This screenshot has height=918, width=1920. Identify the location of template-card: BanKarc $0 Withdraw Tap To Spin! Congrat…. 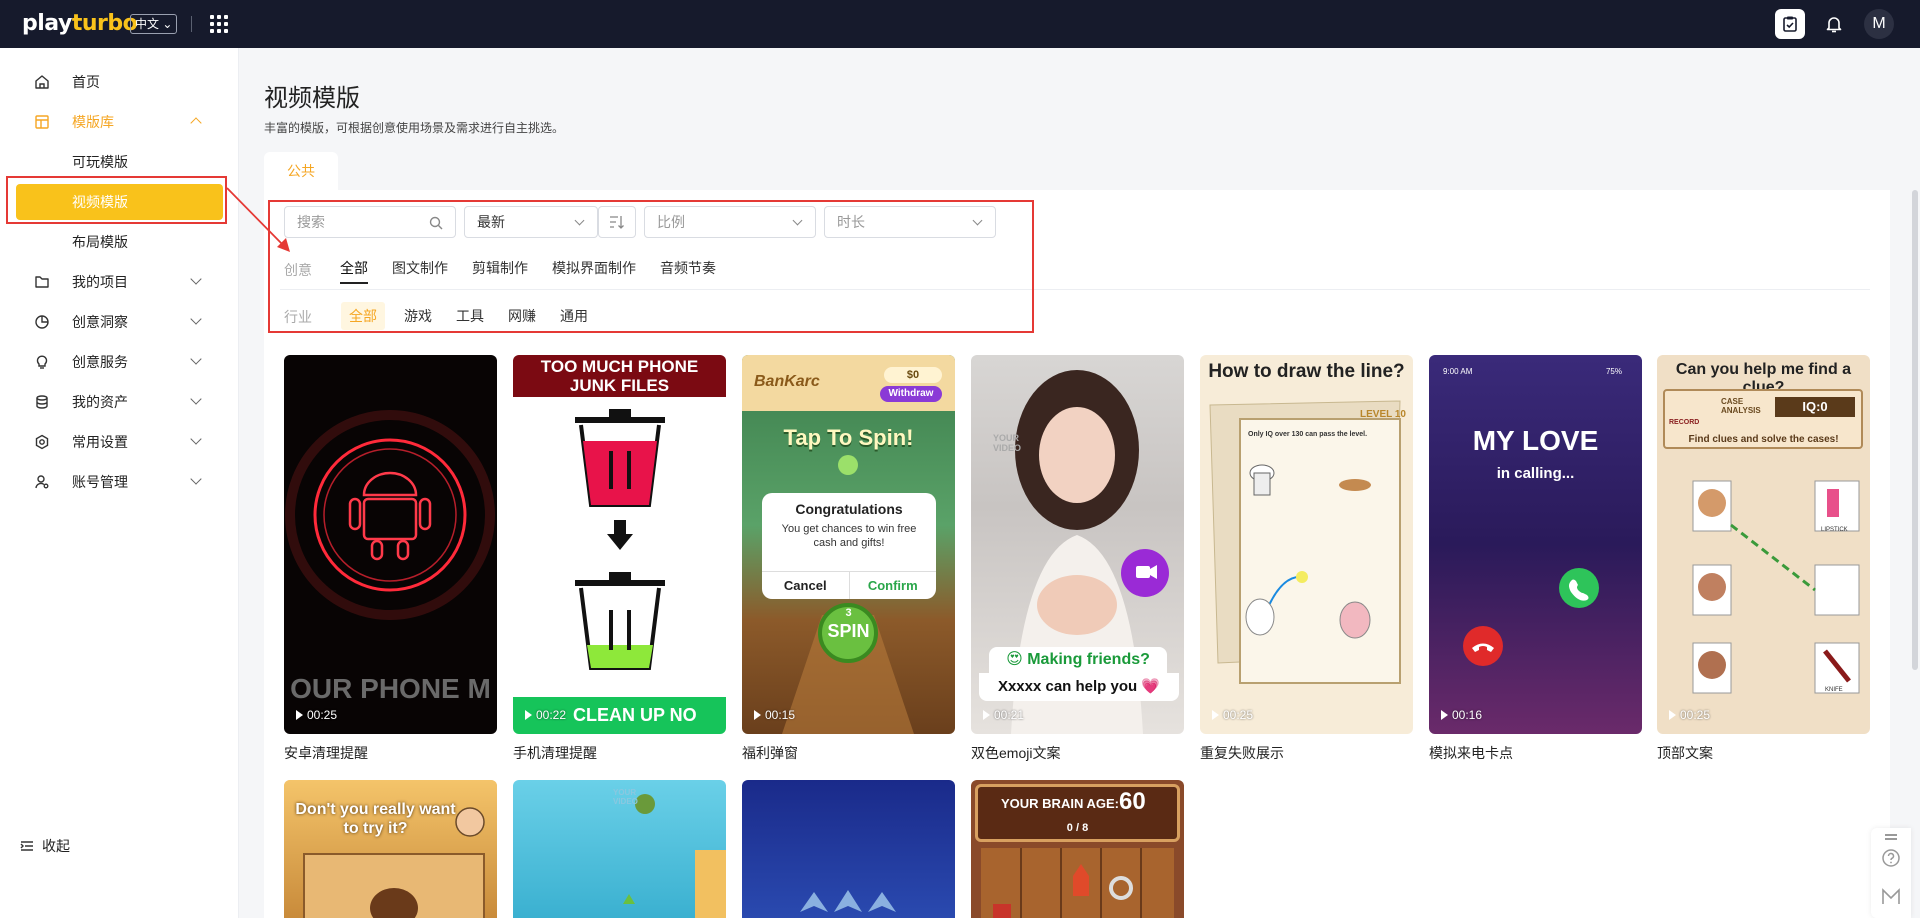
(848, 559).